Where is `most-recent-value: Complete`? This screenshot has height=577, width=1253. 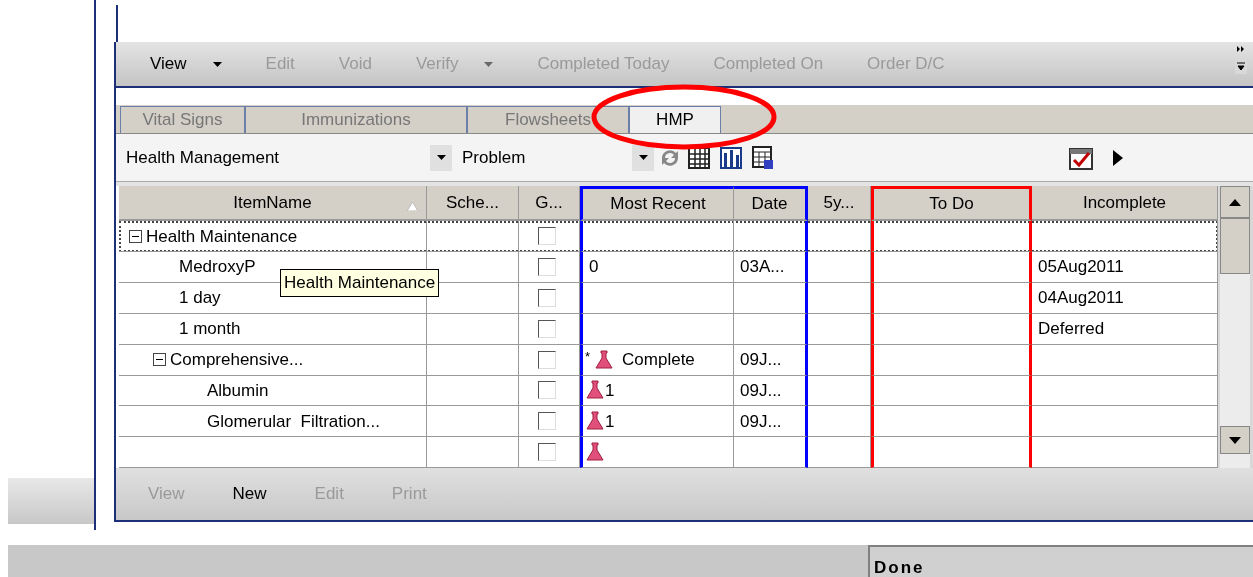 most-recent-value: Complete is located at coordinates (658, 359).